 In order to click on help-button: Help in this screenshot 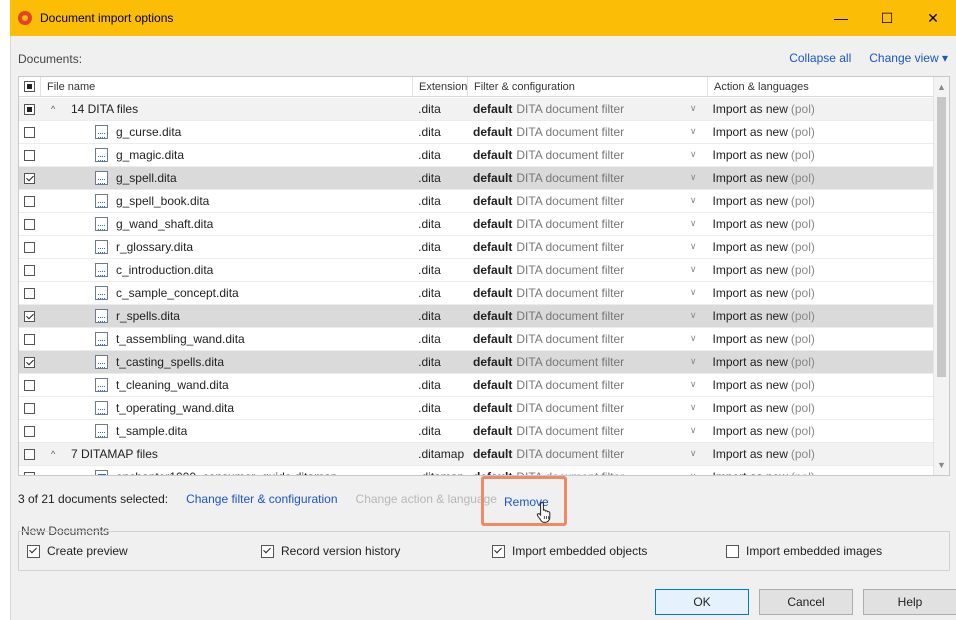, I will do `click(909, 602)`.